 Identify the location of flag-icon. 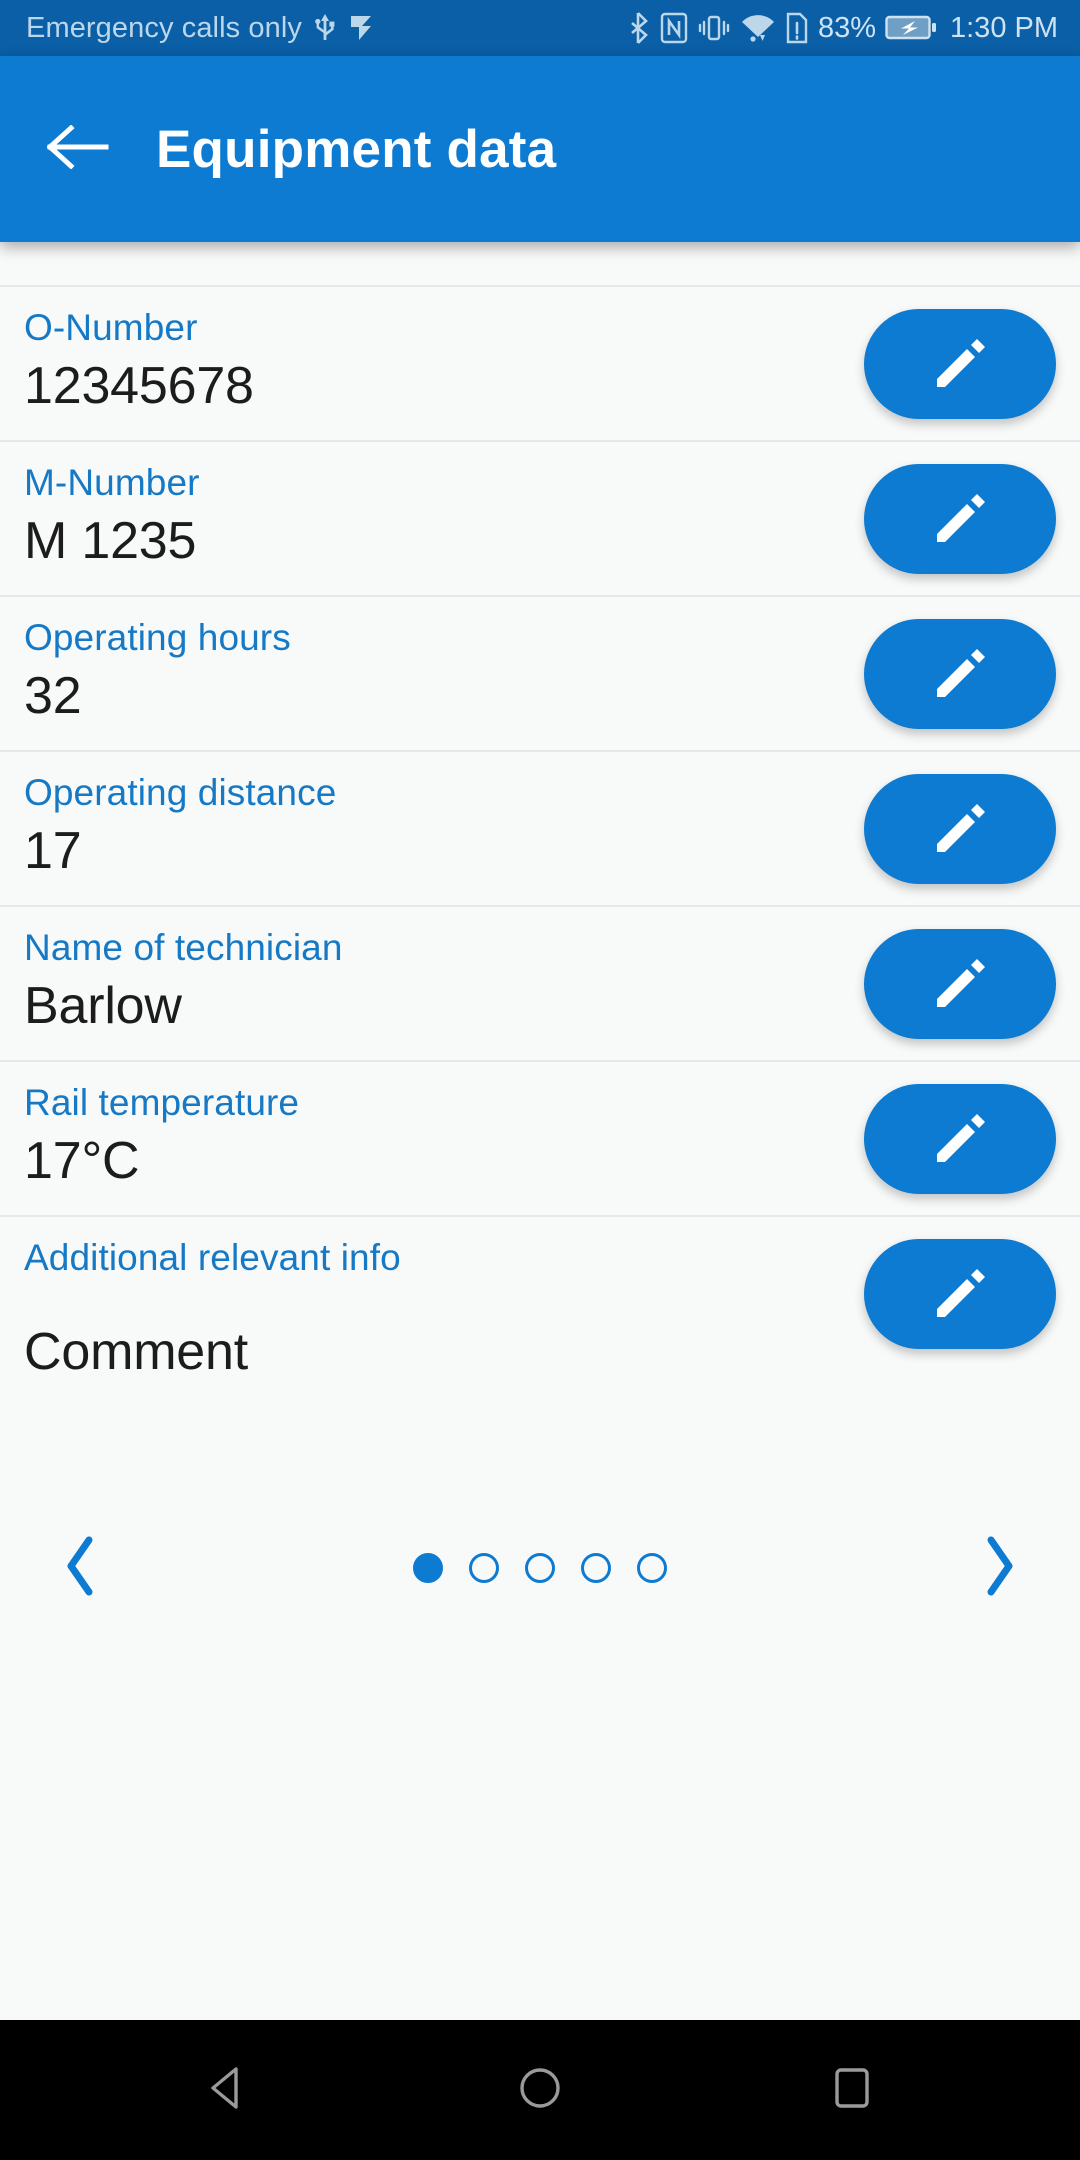
(361, 28).